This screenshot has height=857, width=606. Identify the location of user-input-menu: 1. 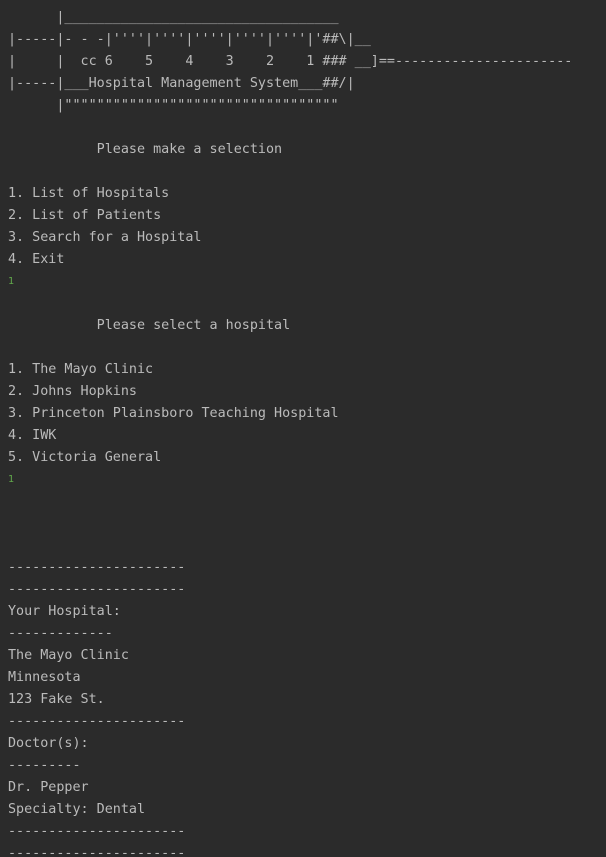
(11, 281).